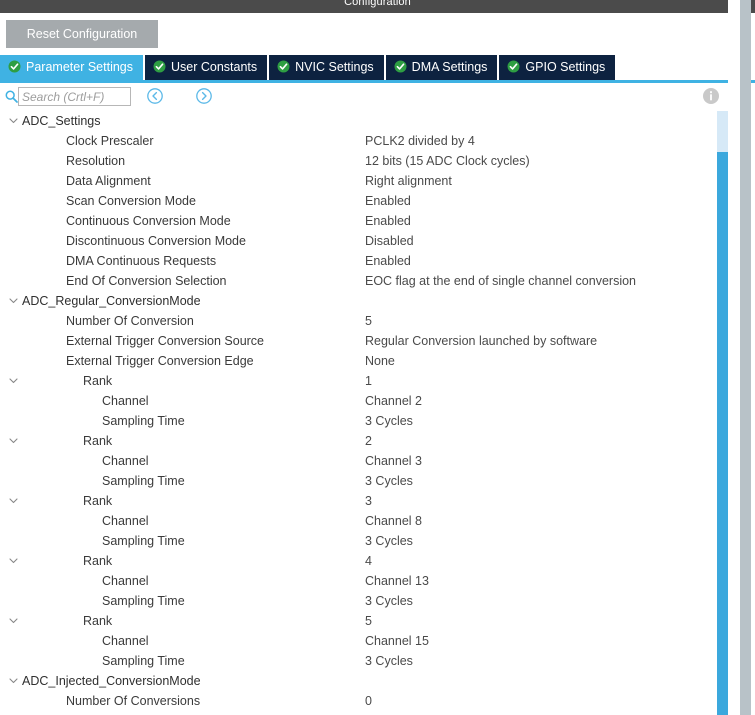 The height and width of the screenshot is (715, 755). I want to click on tree-row: Number Of Conversions 0, so click(357, 701).